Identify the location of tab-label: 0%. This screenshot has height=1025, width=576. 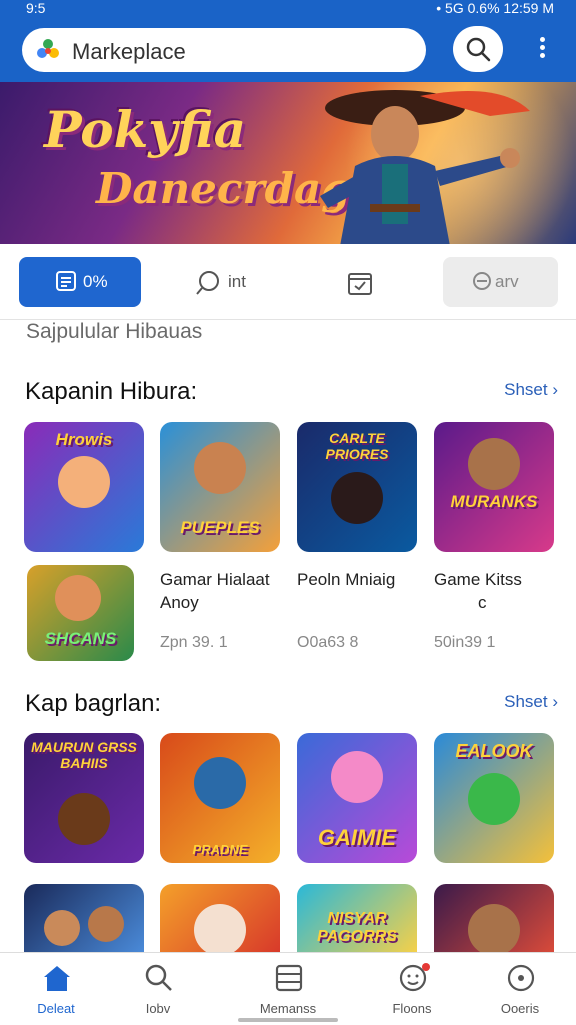
(95, 281).